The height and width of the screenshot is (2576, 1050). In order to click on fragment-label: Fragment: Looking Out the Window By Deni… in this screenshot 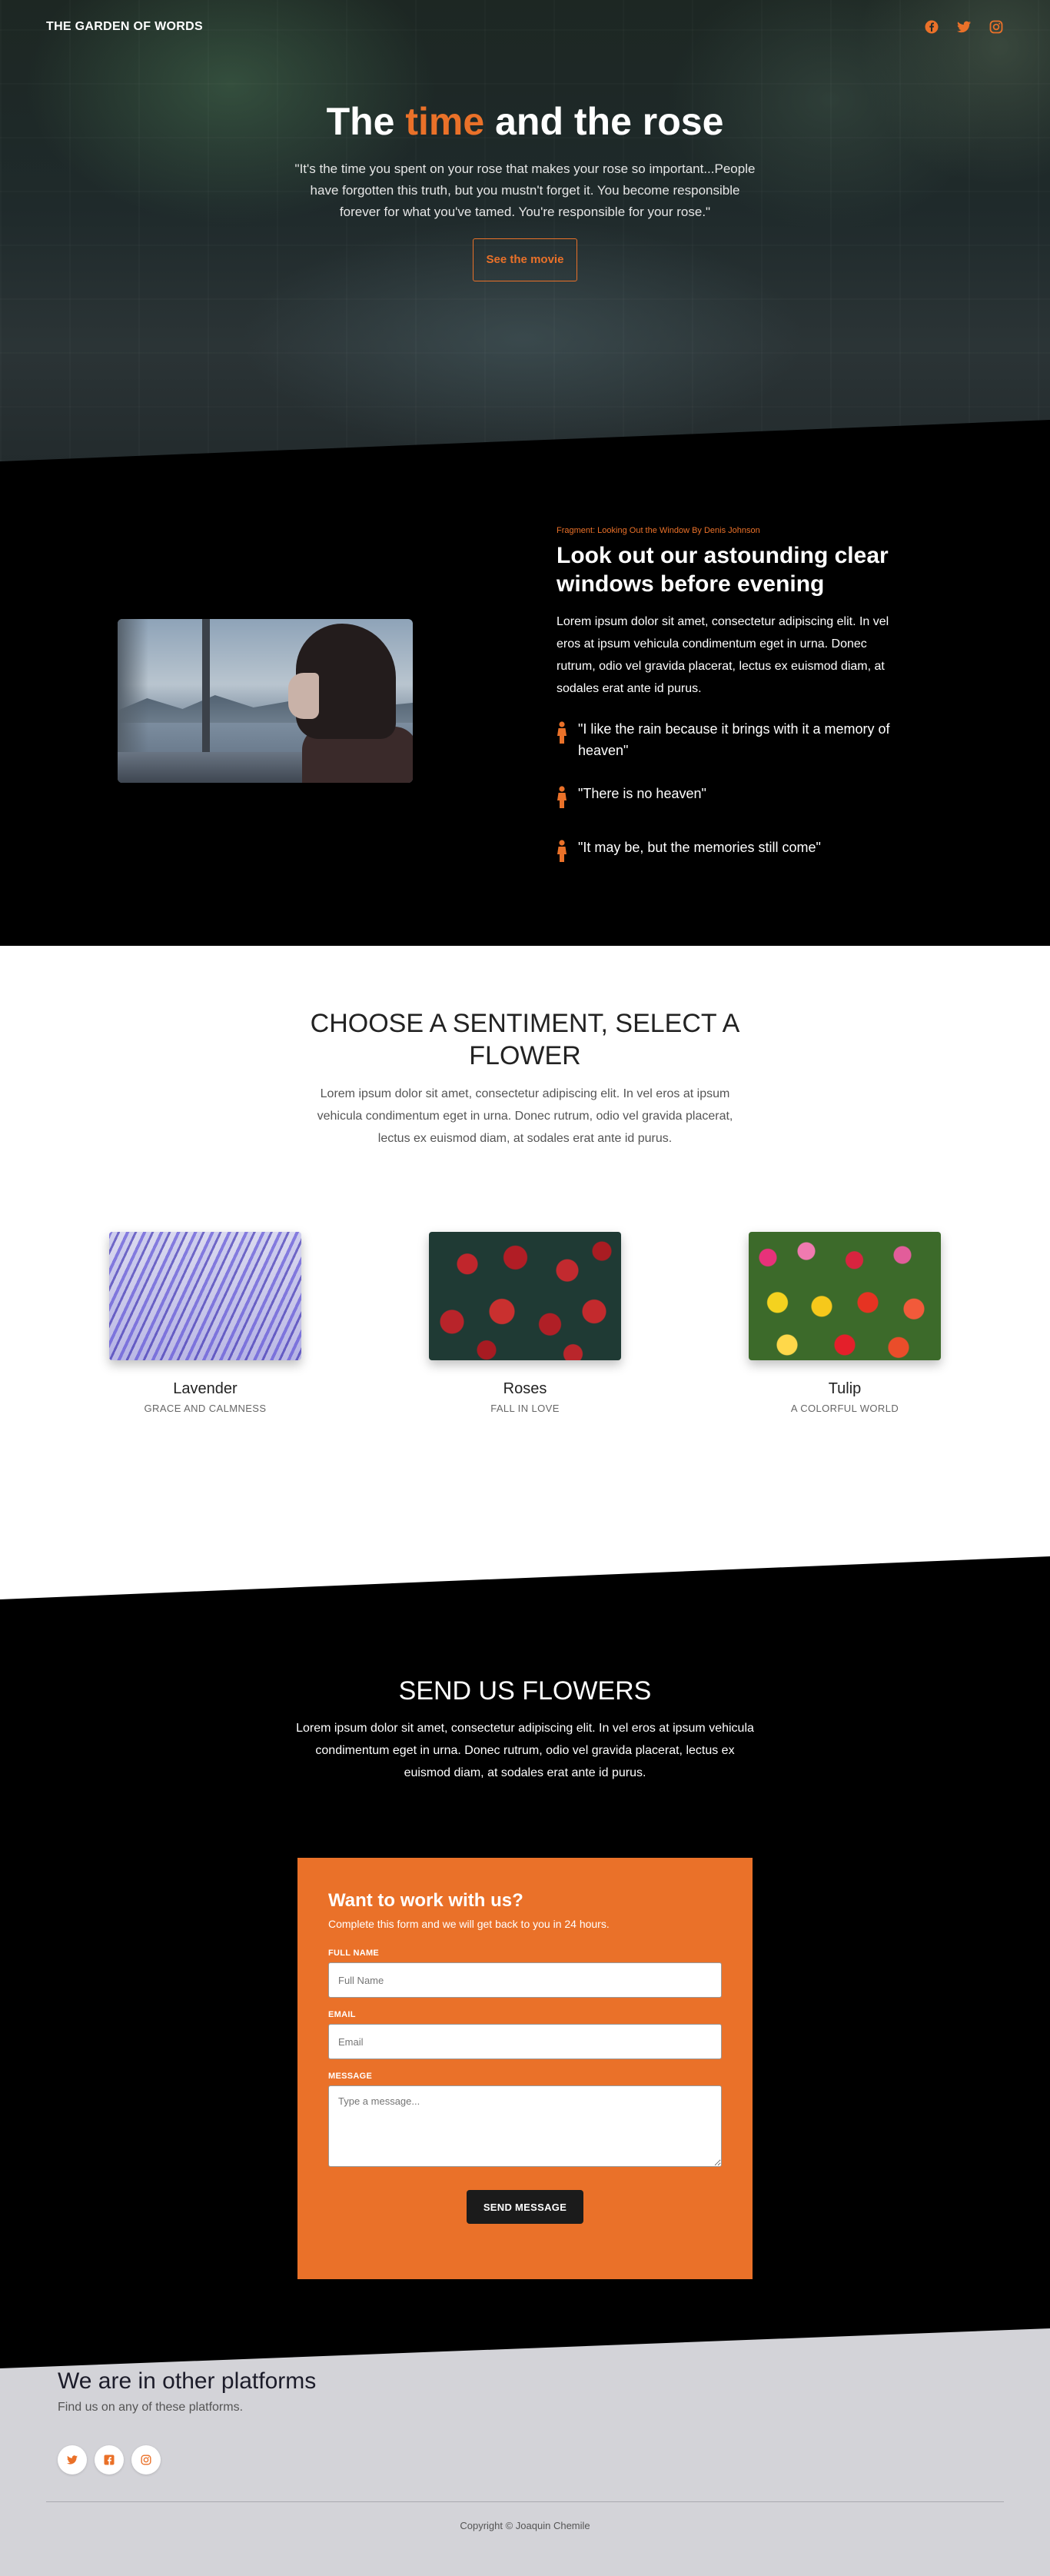, I will do `click(658, 530)`.